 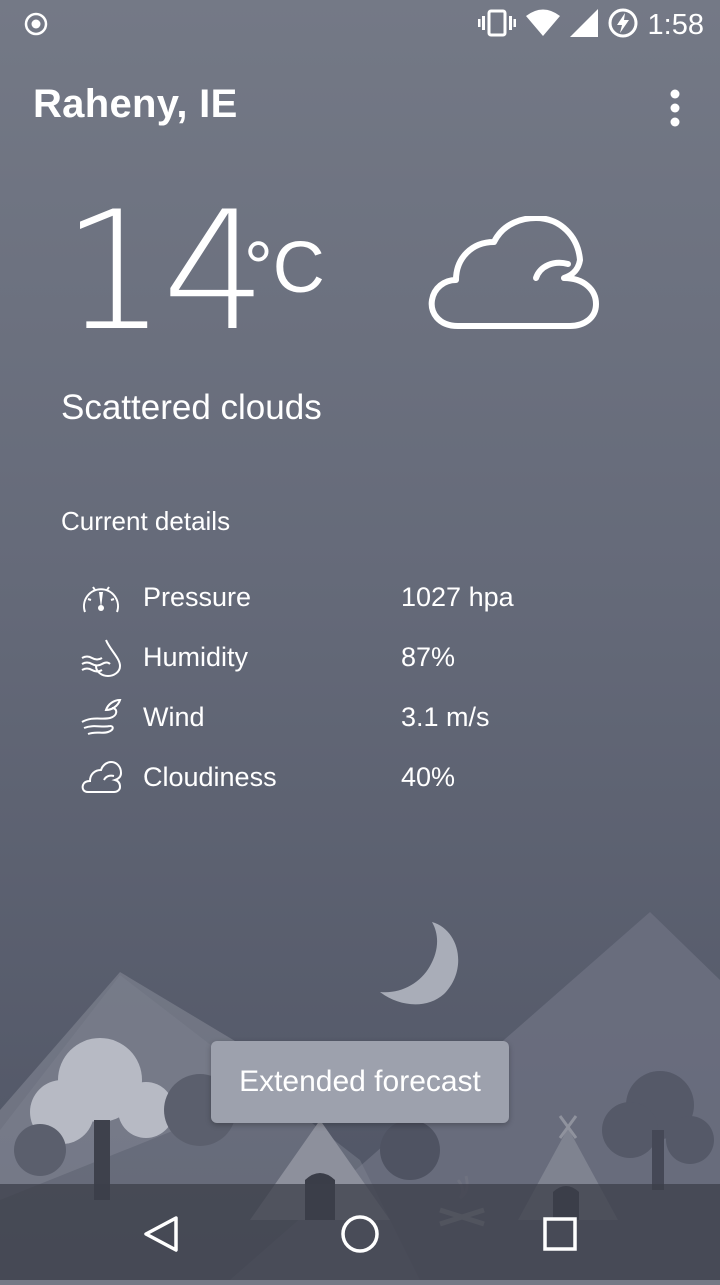 What do you see at coordinates (101, 718) in the screenshot?
I see `wind-icon` at bounding box center [101, 718].